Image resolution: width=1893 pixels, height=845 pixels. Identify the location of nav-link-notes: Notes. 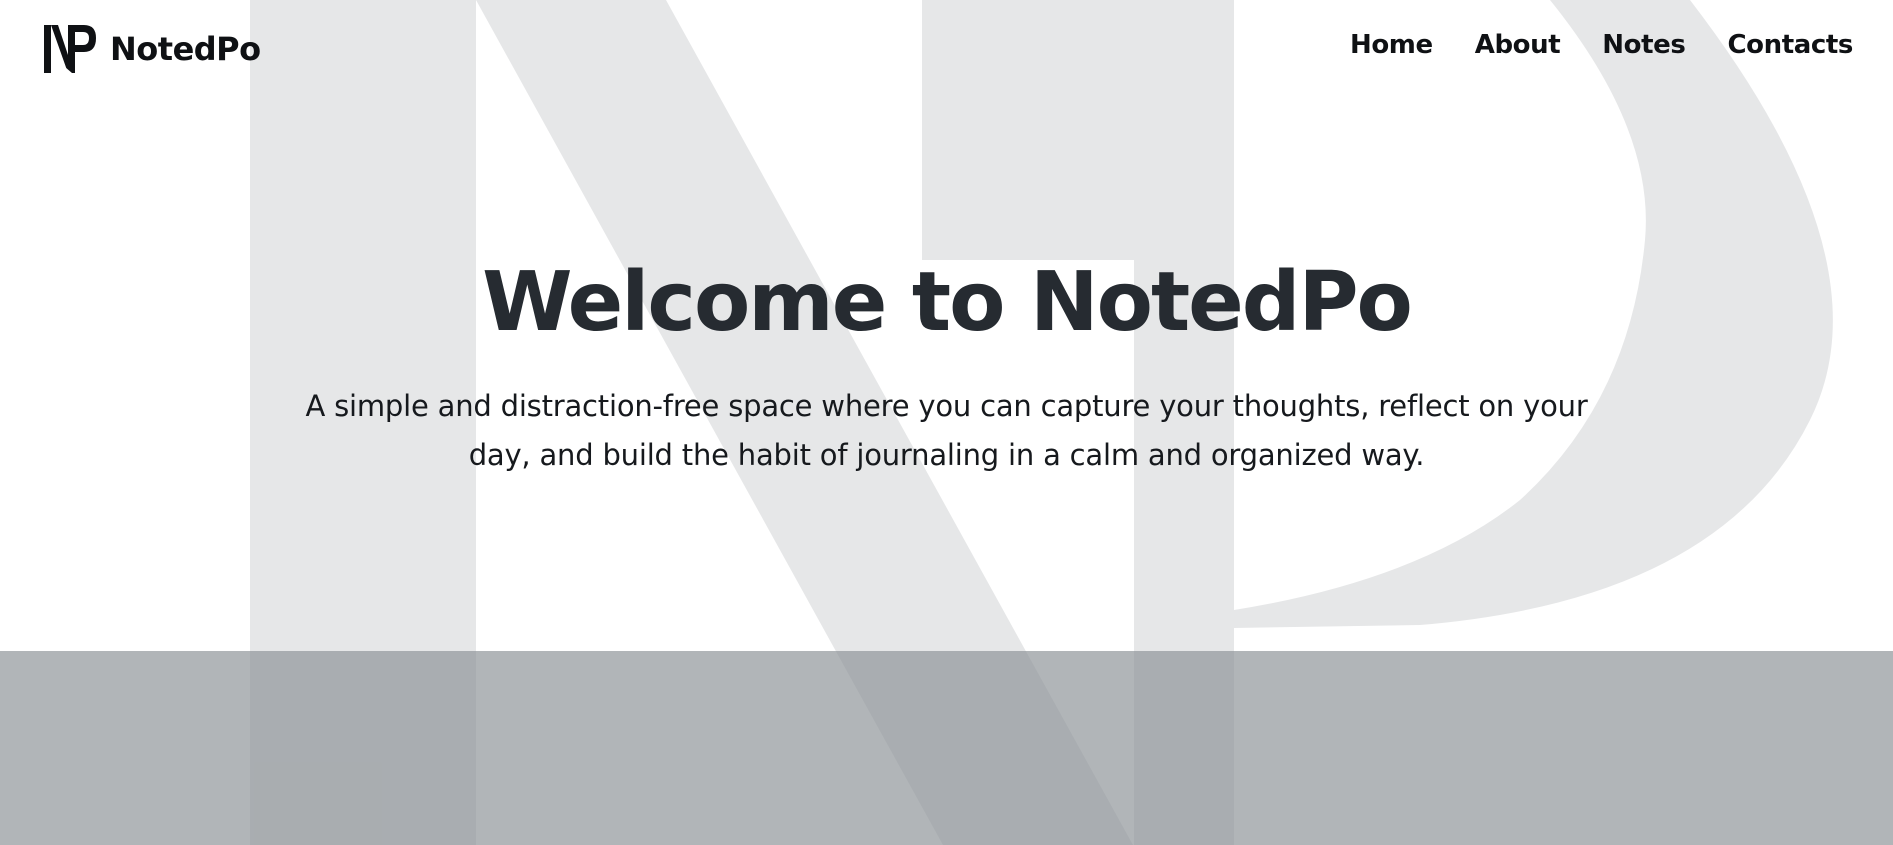
(1644, 45).